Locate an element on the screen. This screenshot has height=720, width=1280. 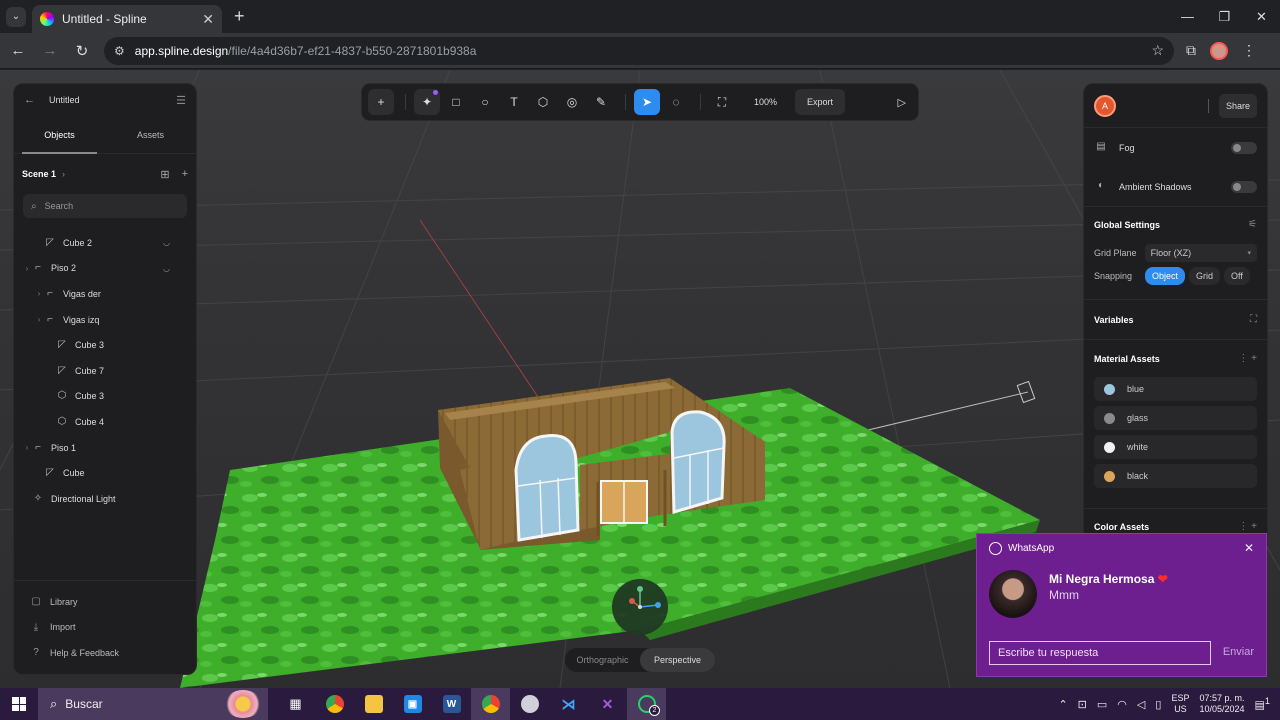
language-indicator: ESP US is located at coordinates (1180, 704).